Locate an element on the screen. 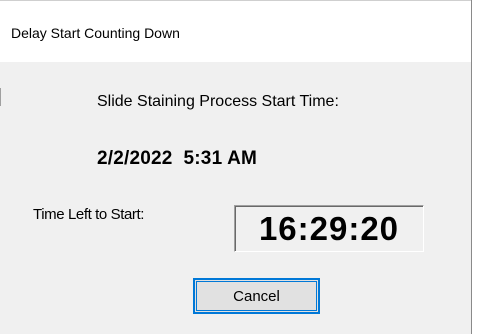 This screenshot has width=480, height=334. start-datetime-value: 2/2/2022 5:31 AM is located at coordinates (177, 158).